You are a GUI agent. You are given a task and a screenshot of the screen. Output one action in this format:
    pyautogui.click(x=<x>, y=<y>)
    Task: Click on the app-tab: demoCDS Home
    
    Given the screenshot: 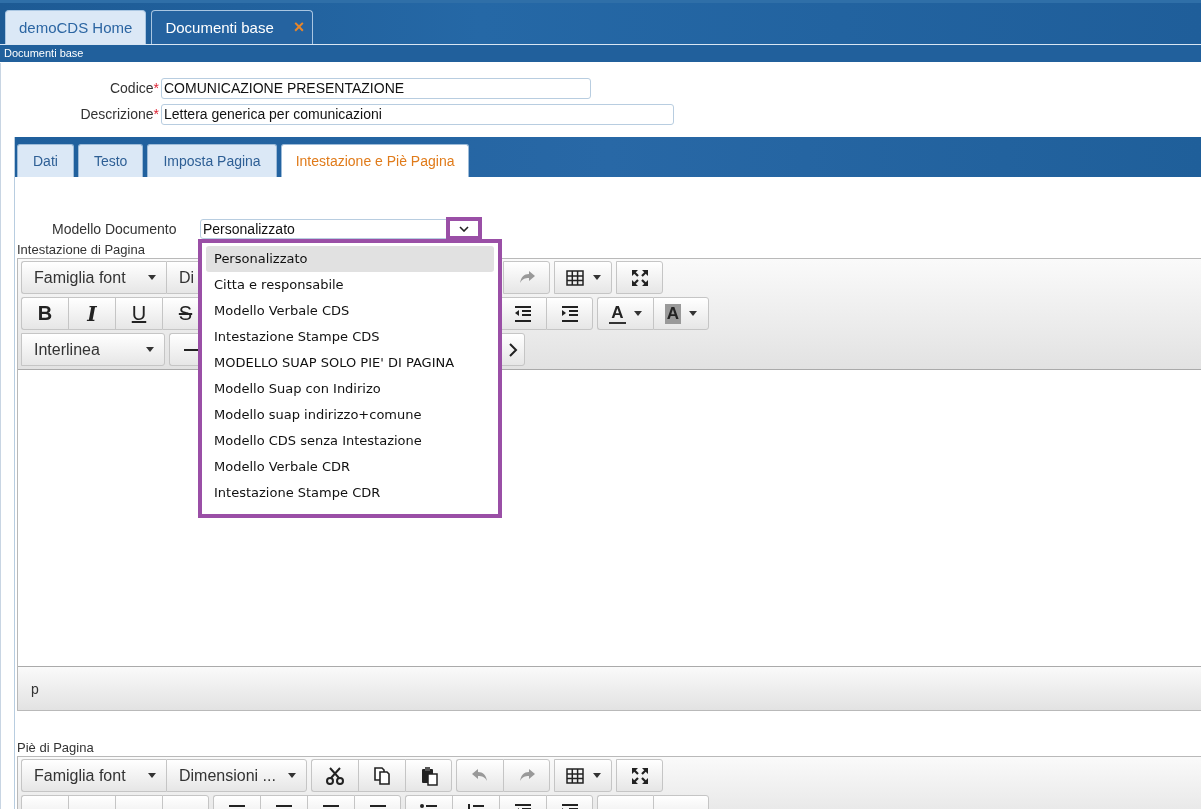 What is the action you would take?
    pyautogui.click(x=76, y=27)
    